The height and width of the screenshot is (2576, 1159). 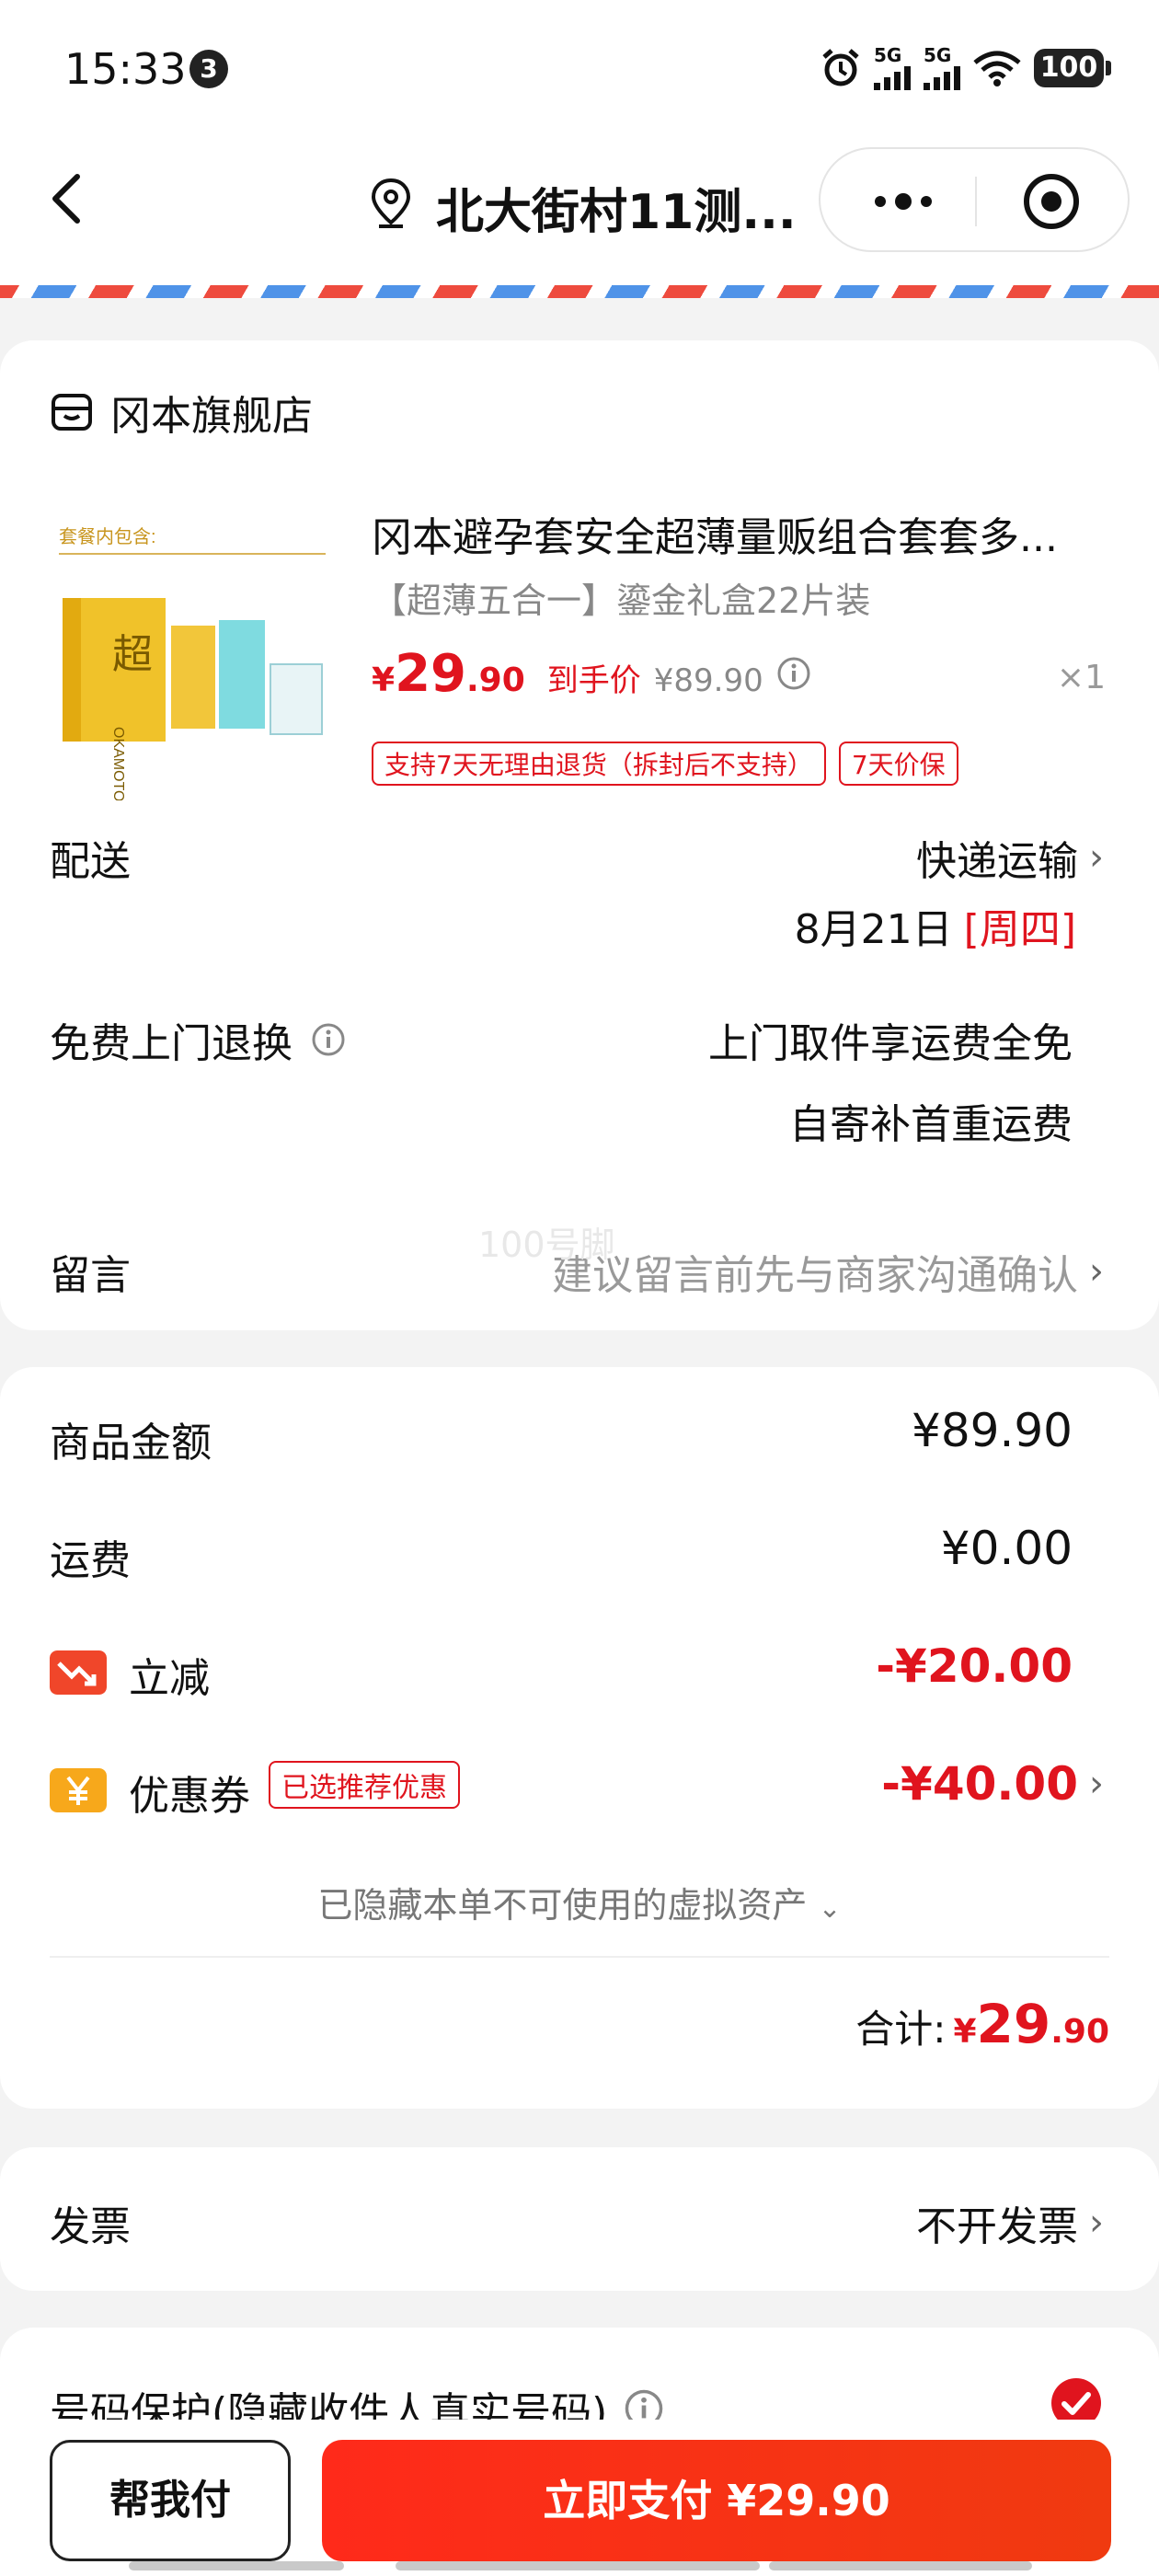 What do you see at coordinates (107, 536) in the screenshot?
I see `product-image-caption: 套餐内包含:` at bounding box center [107, 536].